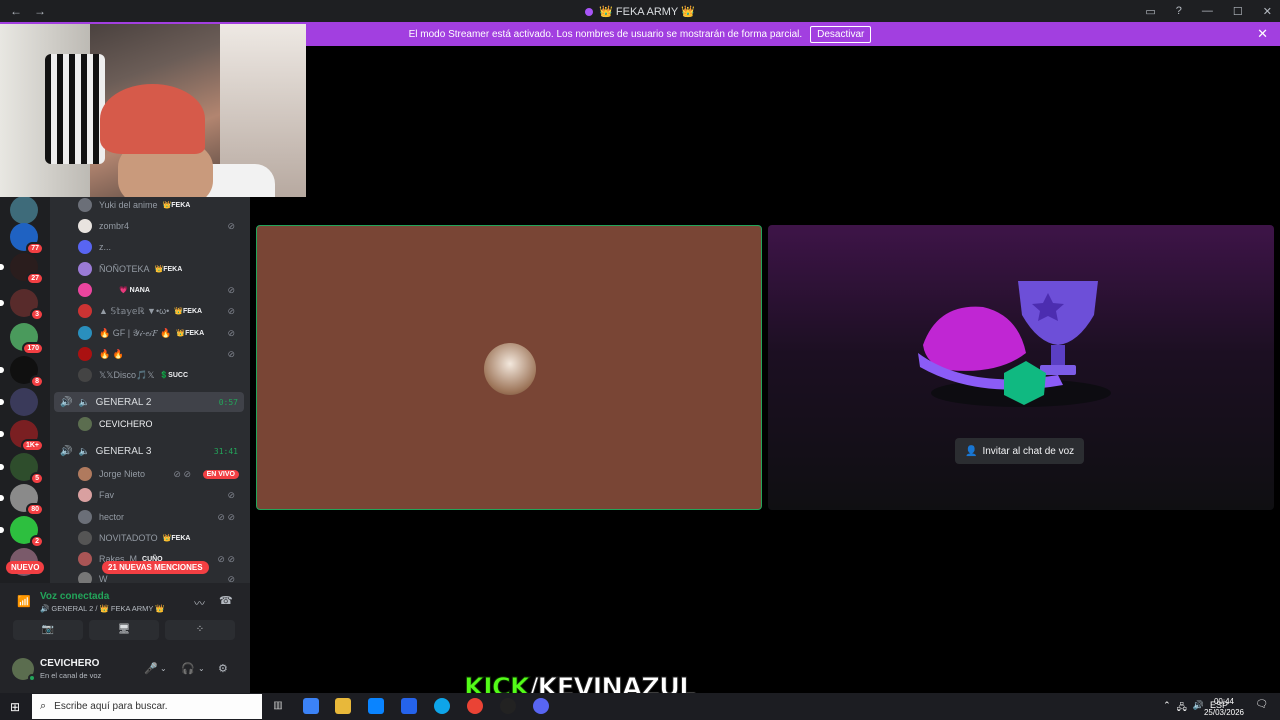  What do you see at coordinates (223, 668) in the screenshot?
I see `settings-gear-icon: ⚙` at bounding box center [223, 668].